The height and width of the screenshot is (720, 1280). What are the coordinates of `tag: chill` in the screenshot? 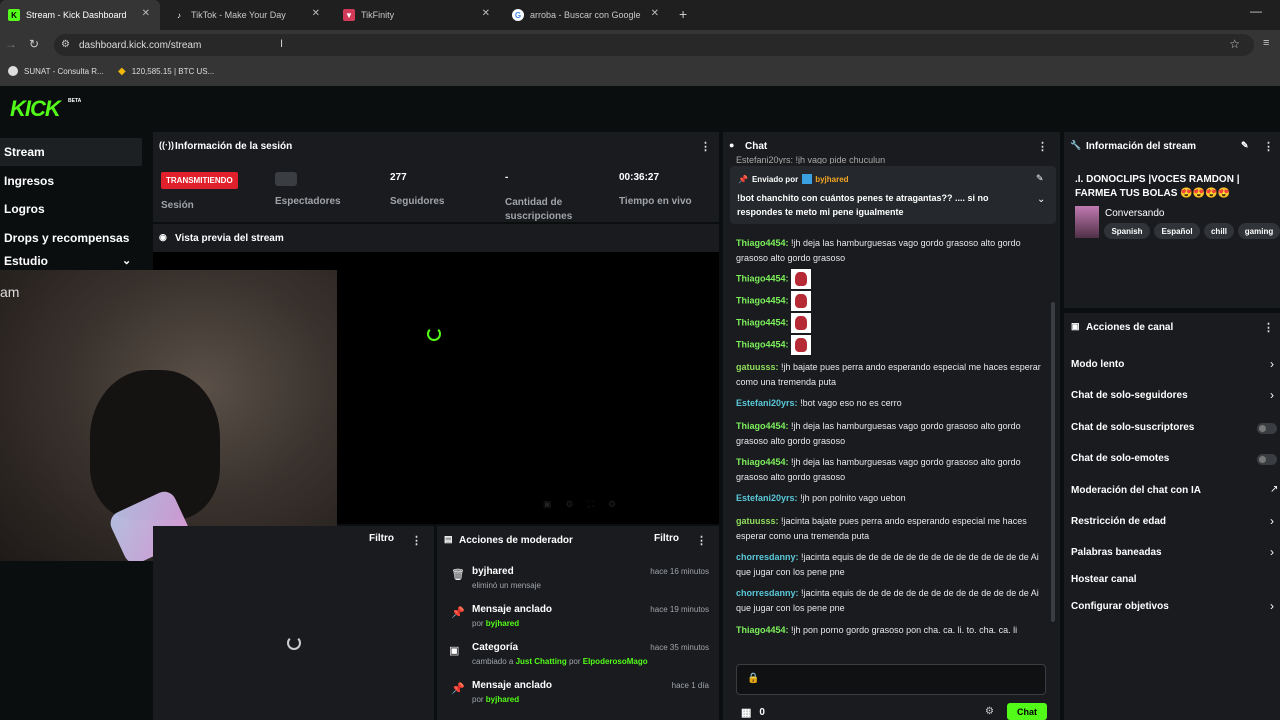 It's located at (1219, 231).